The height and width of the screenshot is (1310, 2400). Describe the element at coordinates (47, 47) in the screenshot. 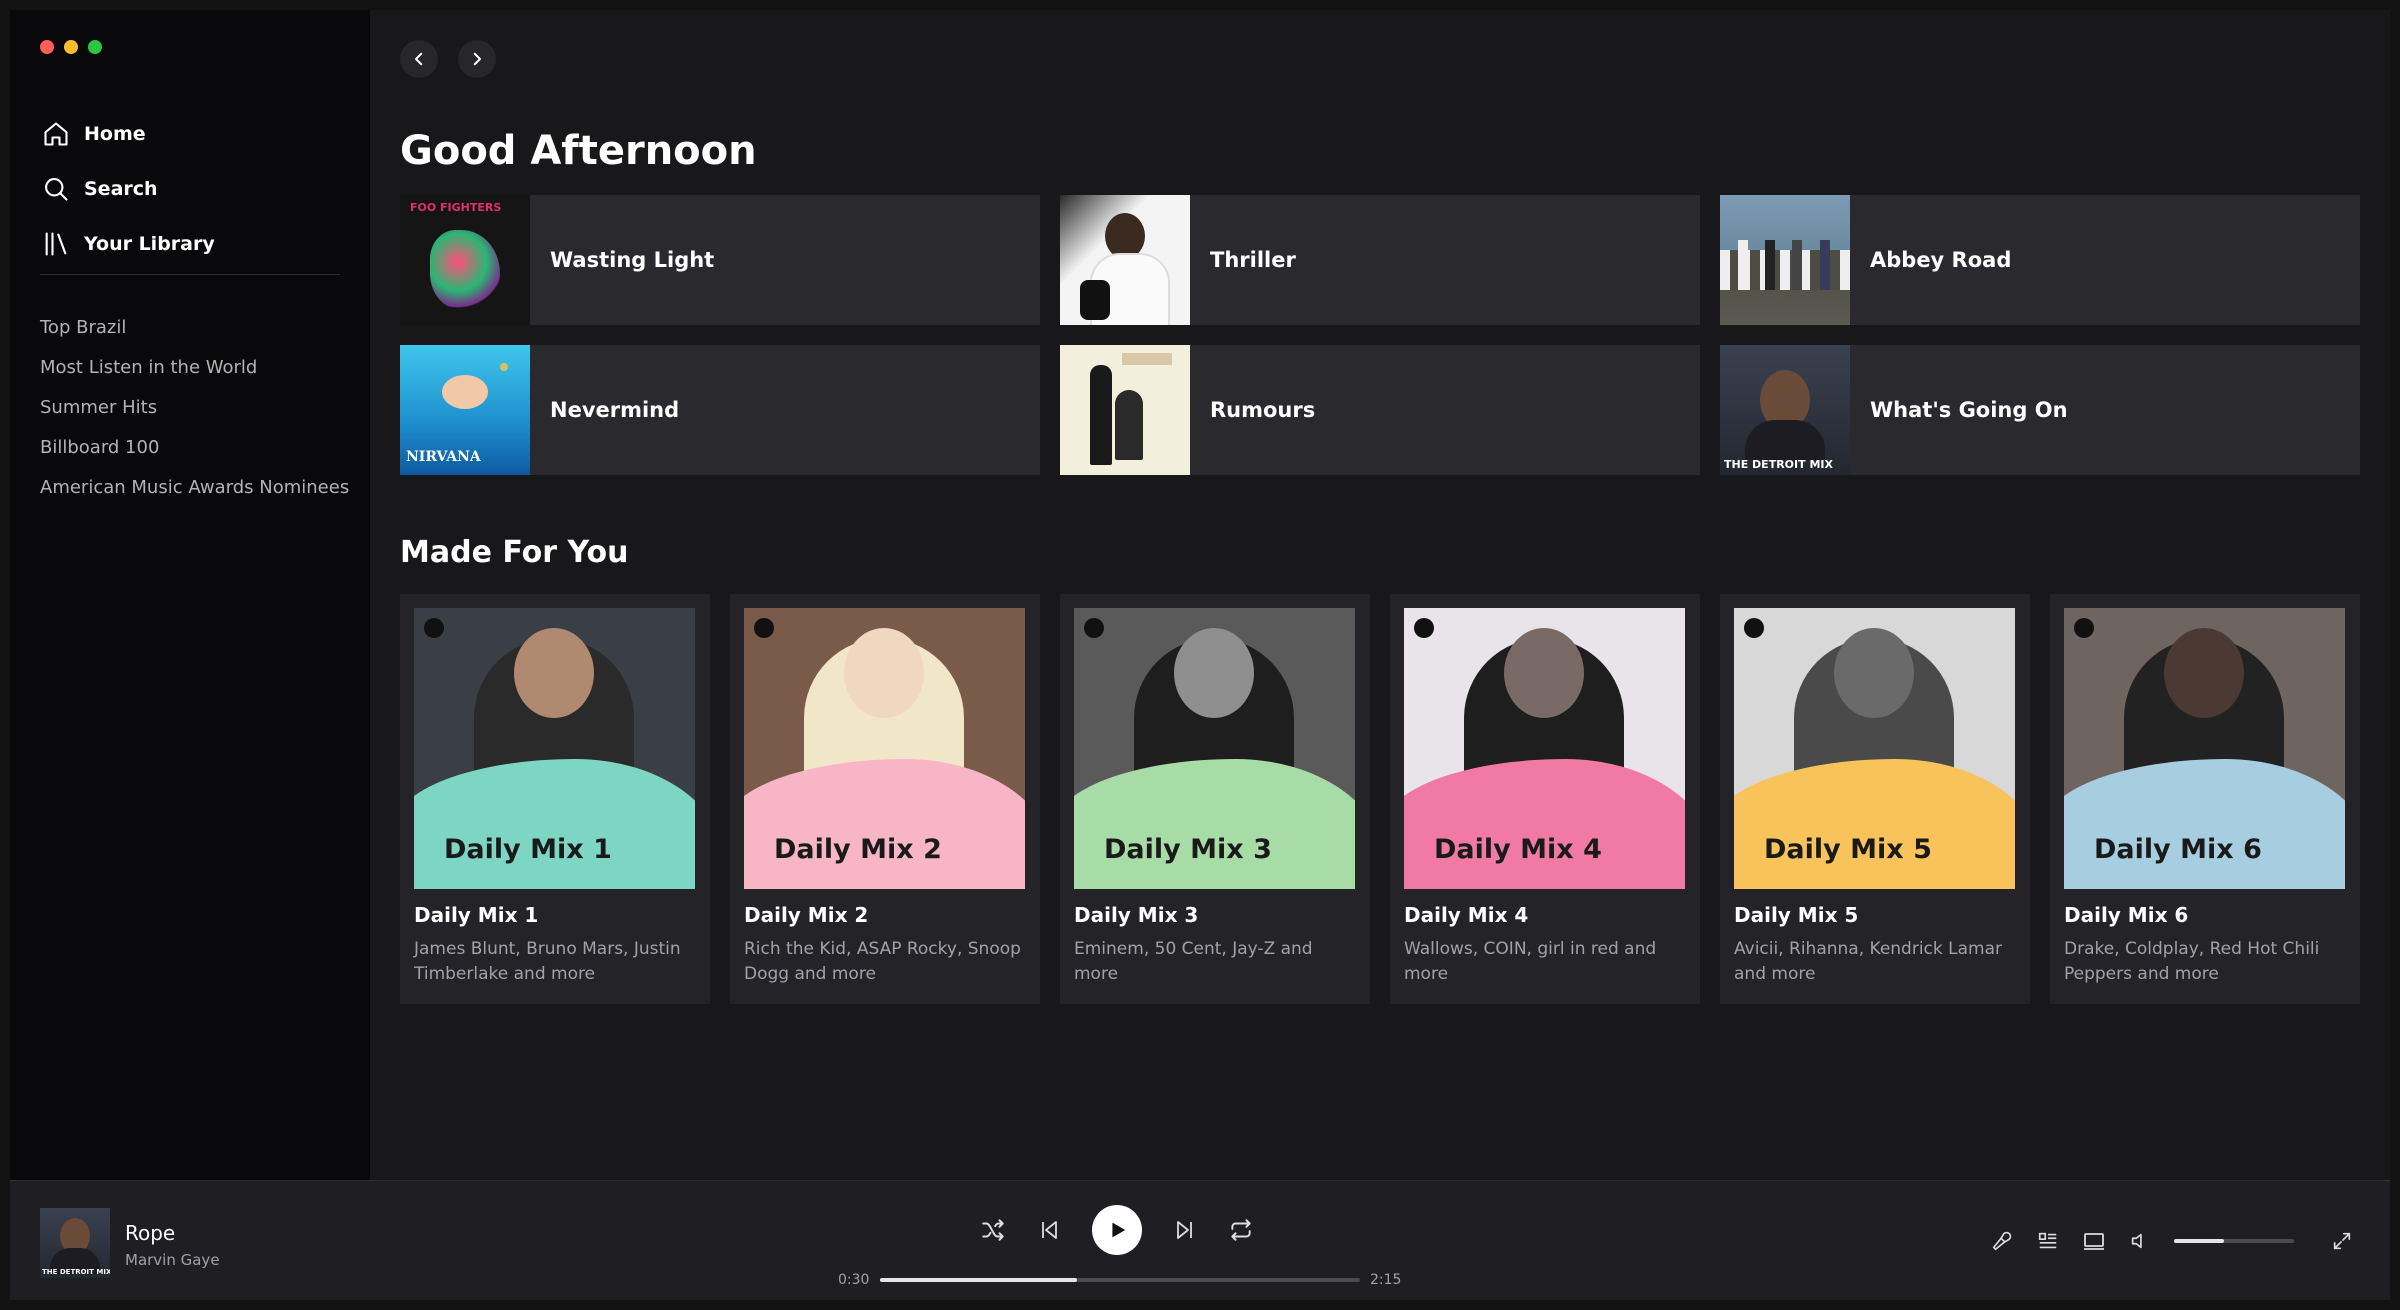

I see `close-window-button` at that location.